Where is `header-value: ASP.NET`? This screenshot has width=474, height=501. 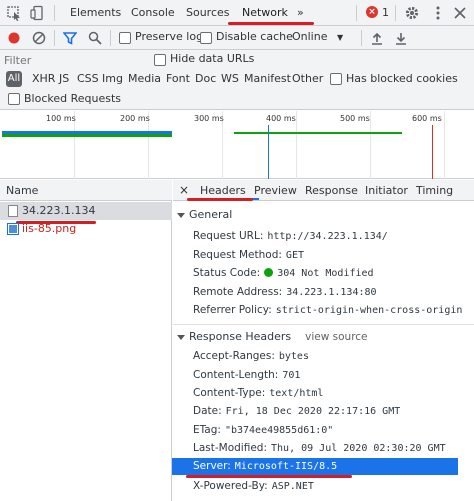 header-value: ASP.NET is located at coordinates (292, 486).